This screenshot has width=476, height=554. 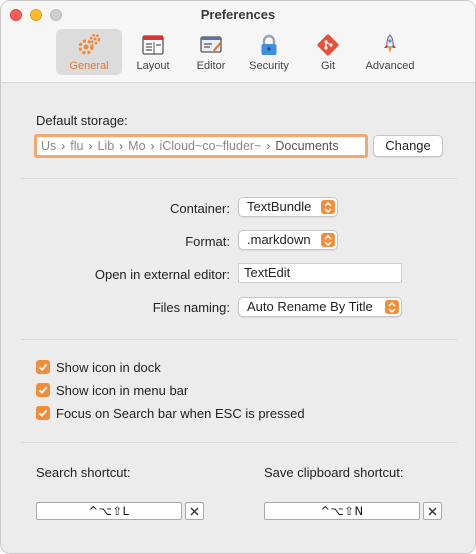 I want to click on default-storage-label: Default storage:, so click(x=82, y=120).